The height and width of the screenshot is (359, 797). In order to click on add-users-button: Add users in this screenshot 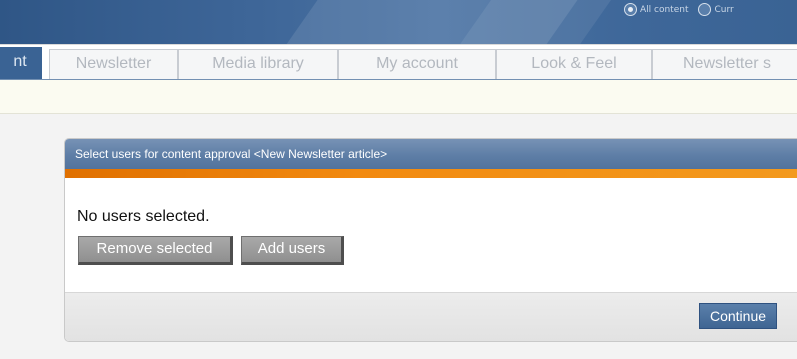, I will do `click(292, 250)`.